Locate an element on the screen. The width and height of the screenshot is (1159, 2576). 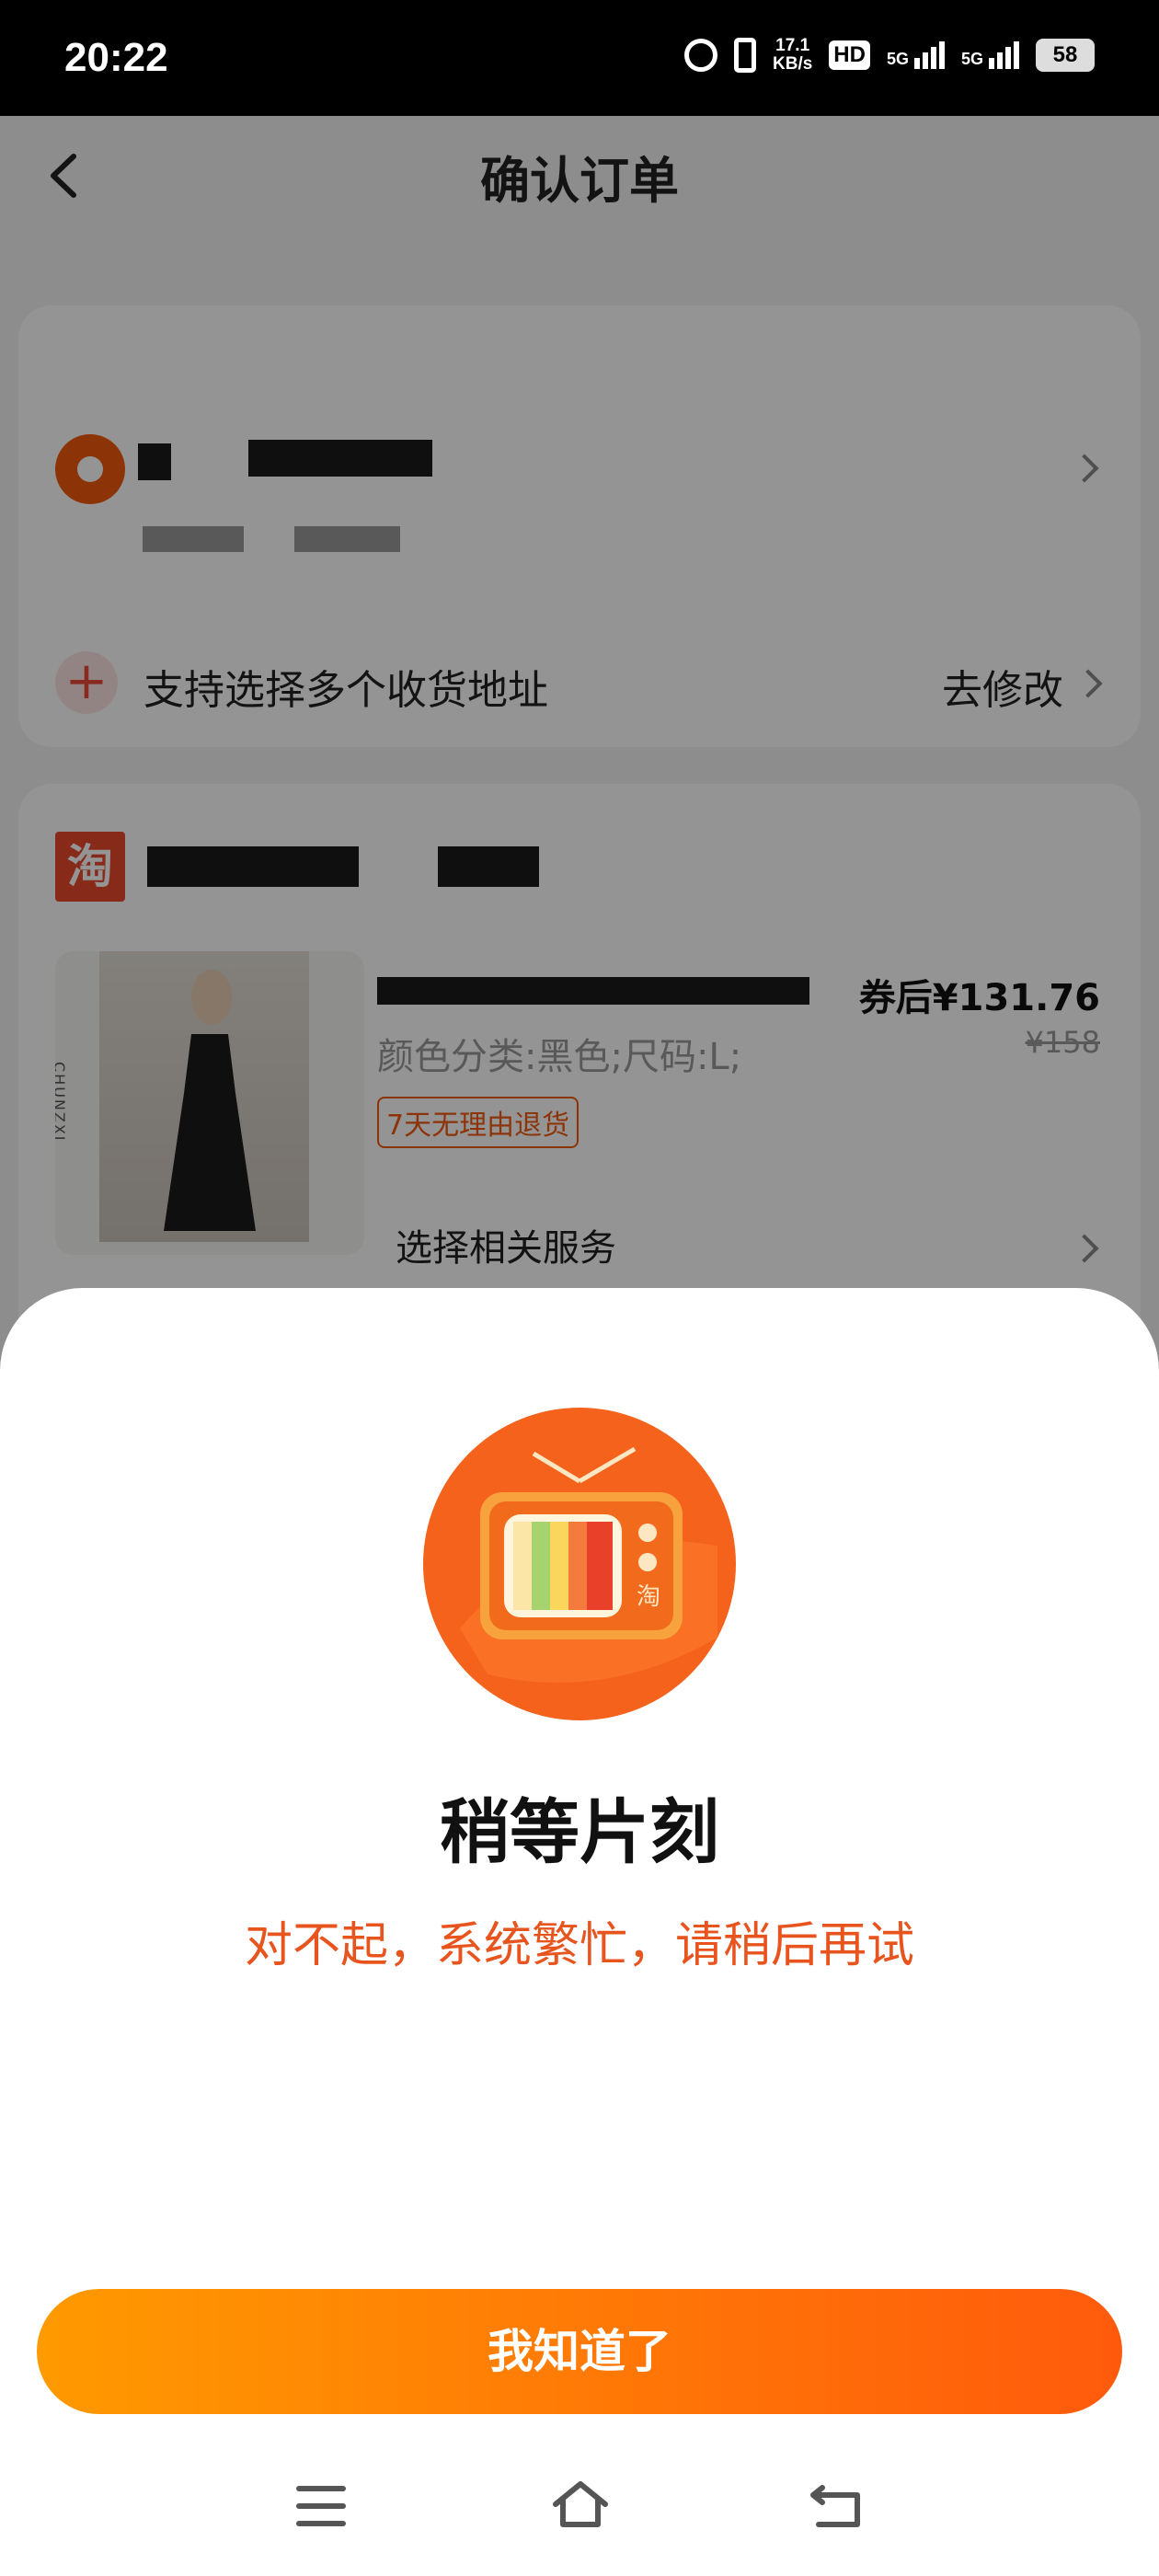
system-nav-bar is located at coordinates (579, 2511).